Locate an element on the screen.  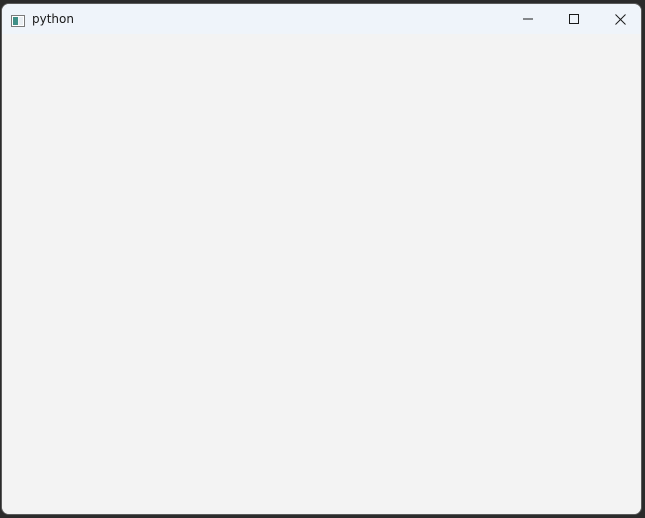
maximize-button is located at coordinates (574, 19).